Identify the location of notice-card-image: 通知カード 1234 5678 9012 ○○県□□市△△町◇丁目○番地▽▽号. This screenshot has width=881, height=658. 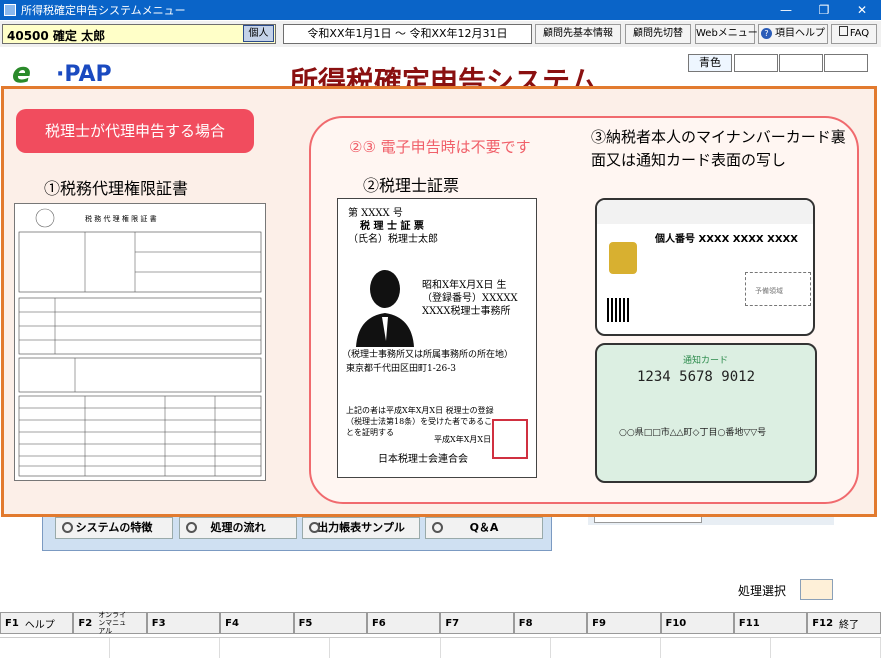
(706, 413).